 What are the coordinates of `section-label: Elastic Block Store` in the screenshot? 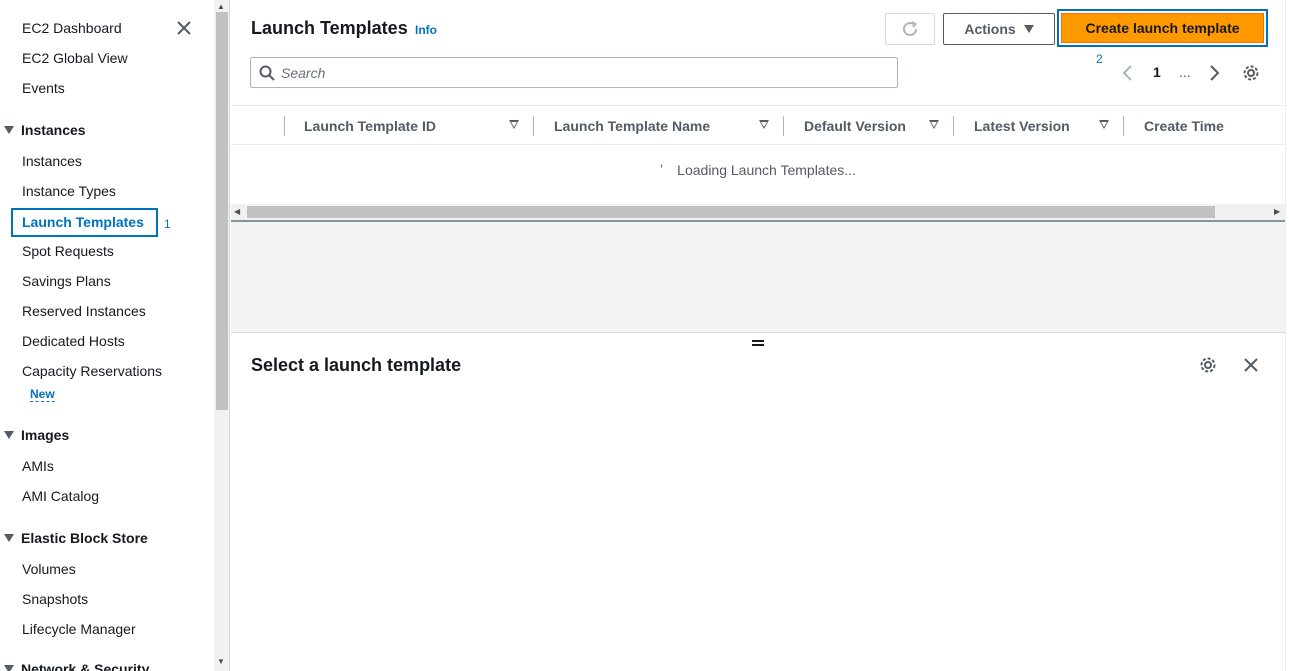 It's located at (84, 538).